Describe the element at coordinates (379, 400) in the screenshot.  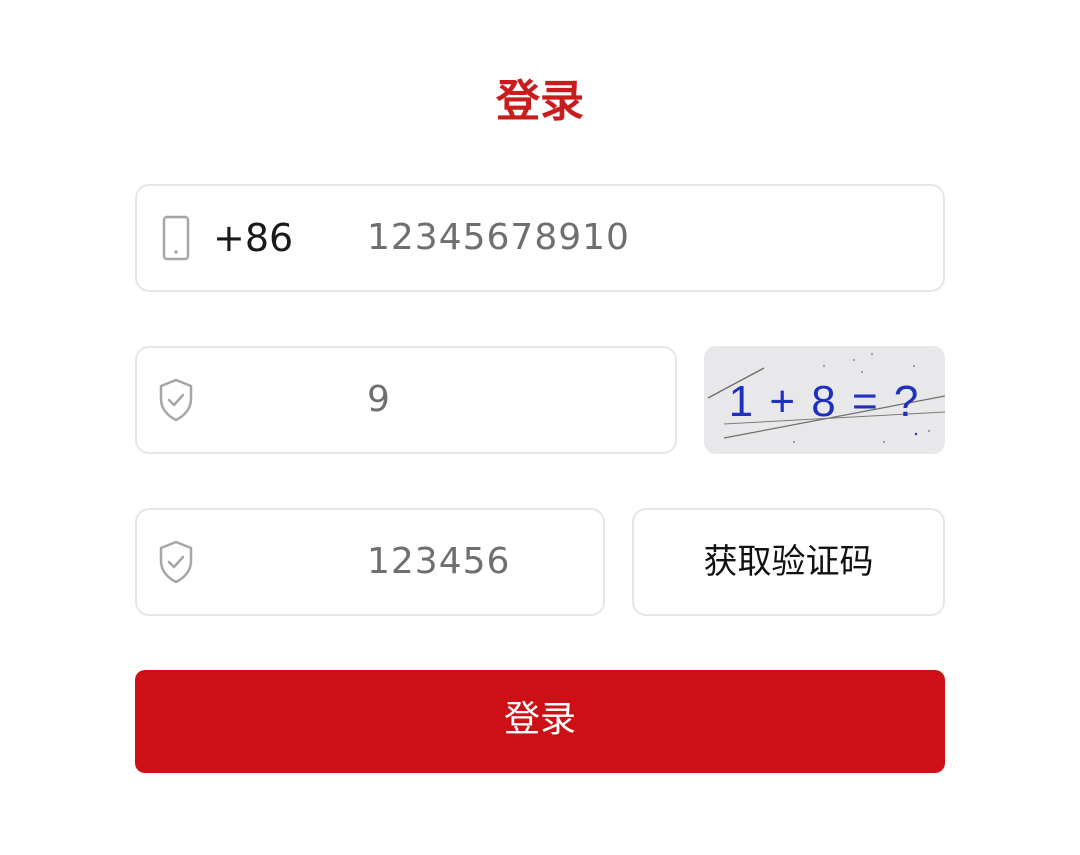
I see `captcha-input: 9` at that location.